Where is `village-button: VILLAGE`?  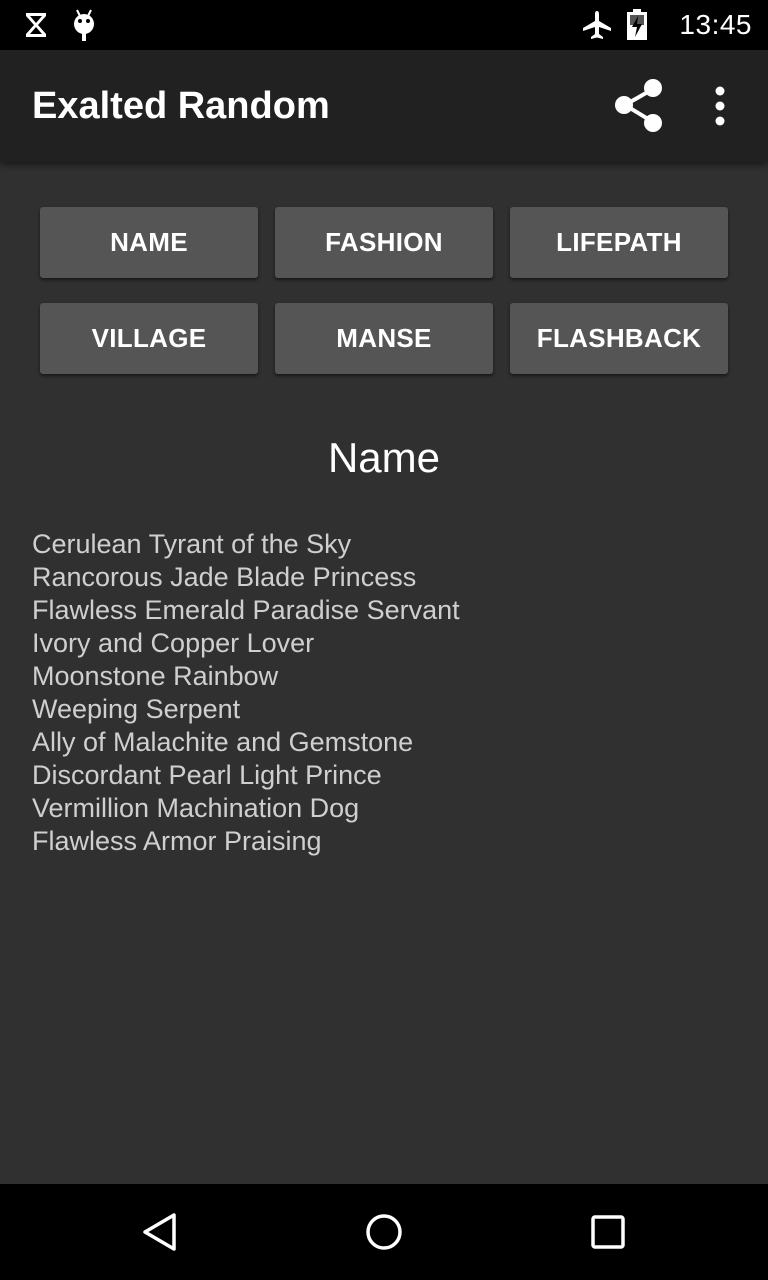 village-button: VILLAGE is located at coordinates (149, 338).